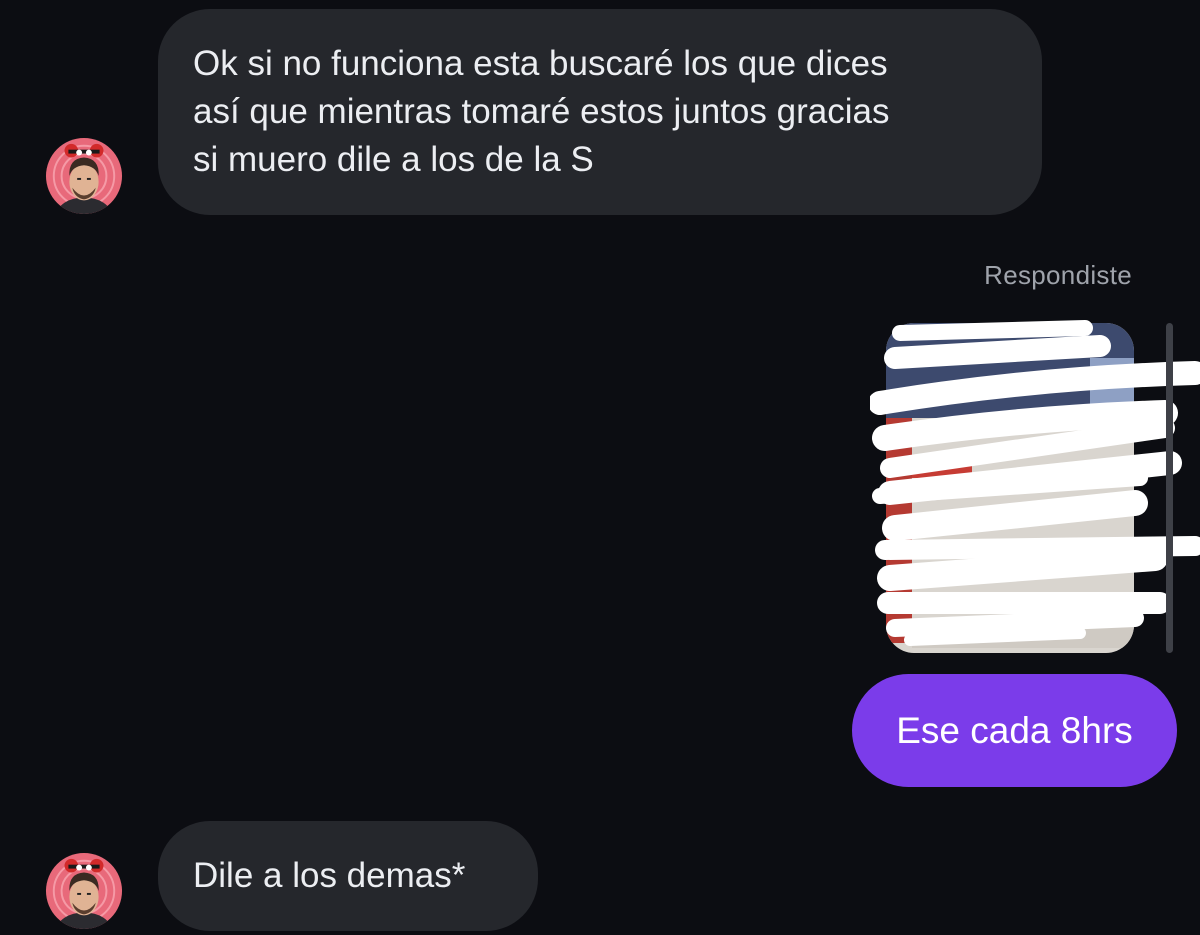  Describe the element at coordinates (348, 876) in the screenshot. I see `incoming-message-bubble: Dile a los demas*` at that location.